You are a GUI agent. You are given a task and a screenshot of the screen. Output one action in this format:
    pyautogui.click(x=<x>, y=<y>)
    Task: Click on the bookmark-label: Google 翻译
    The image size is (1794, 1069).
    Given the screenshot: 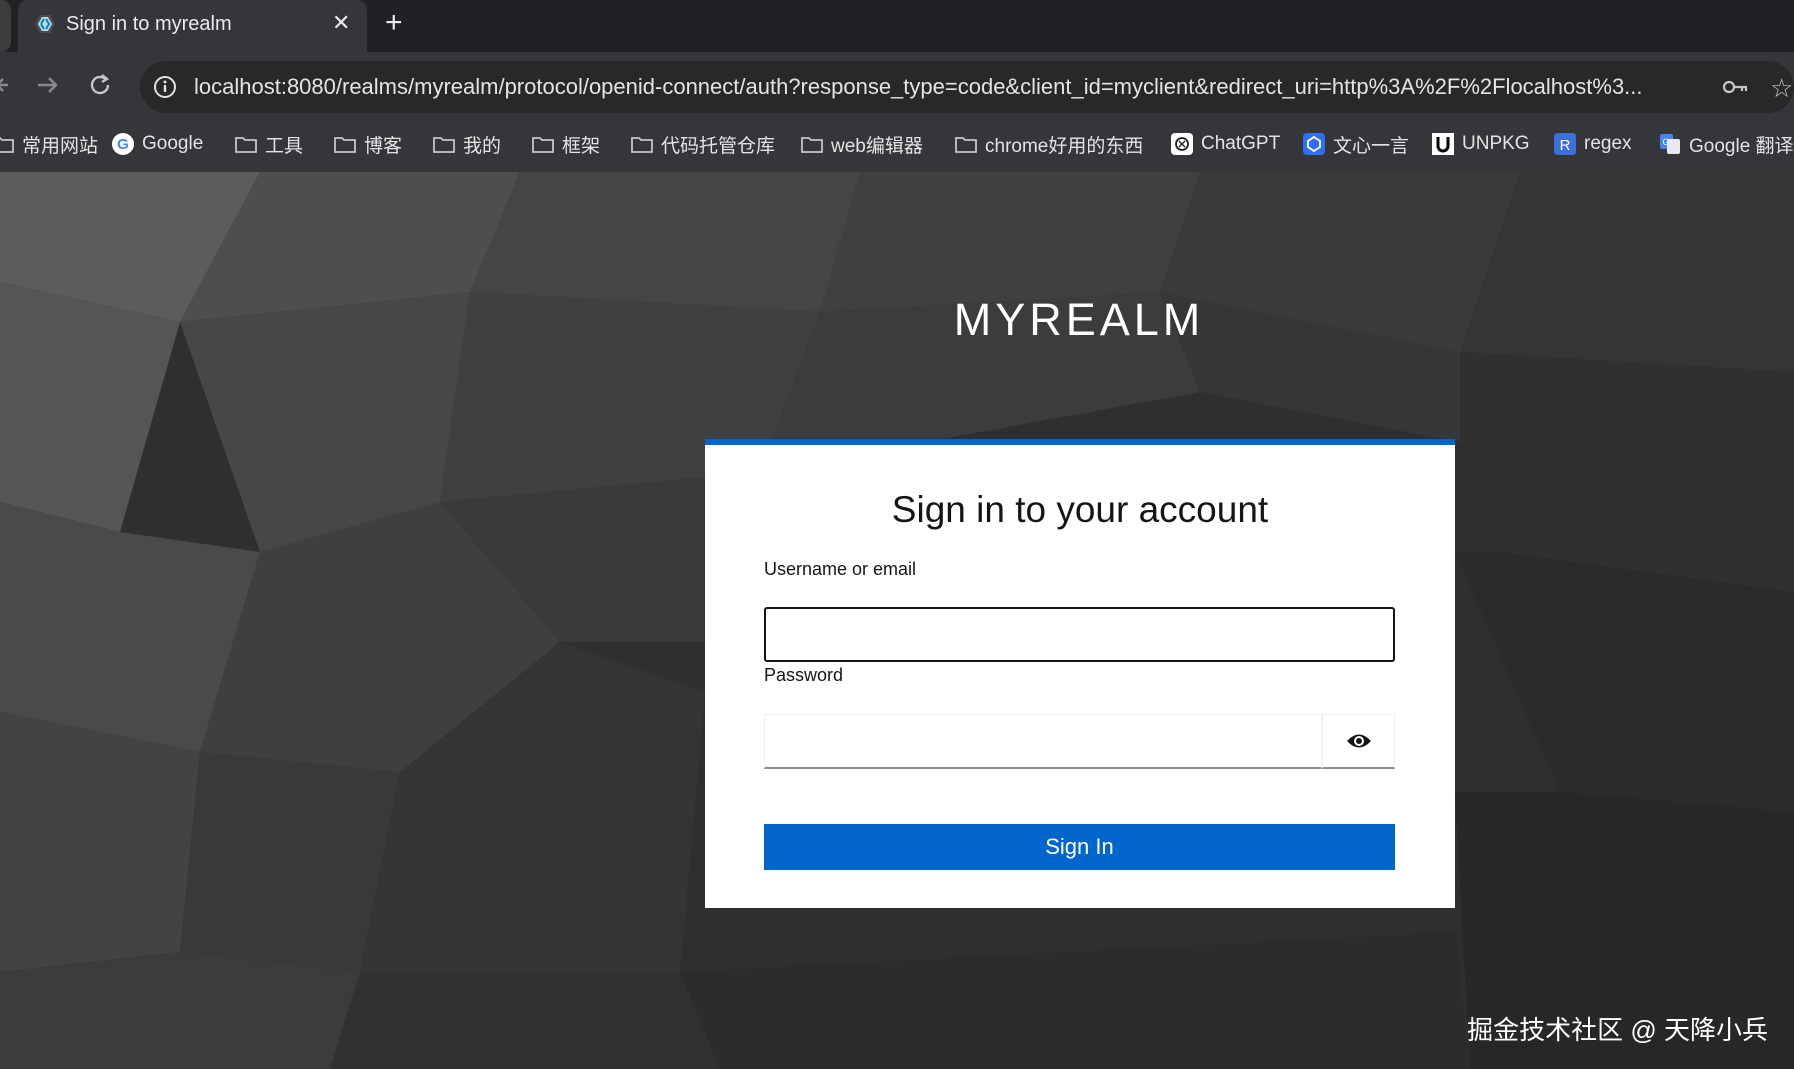 What is the action you would take?
    pyautogui.click(x=1741, y=146)
    